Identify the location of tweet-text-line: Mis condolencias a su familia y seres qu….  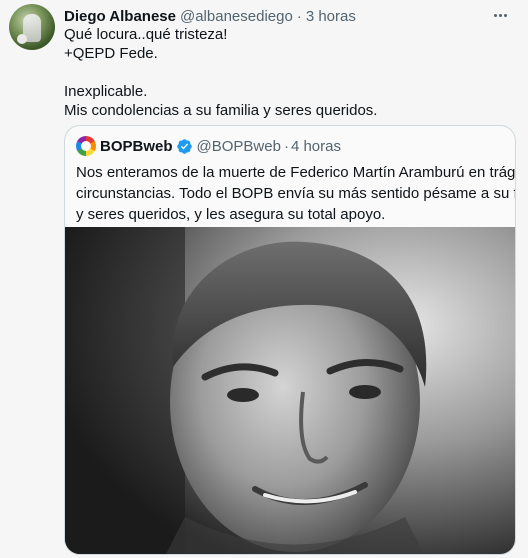
(221, 110).